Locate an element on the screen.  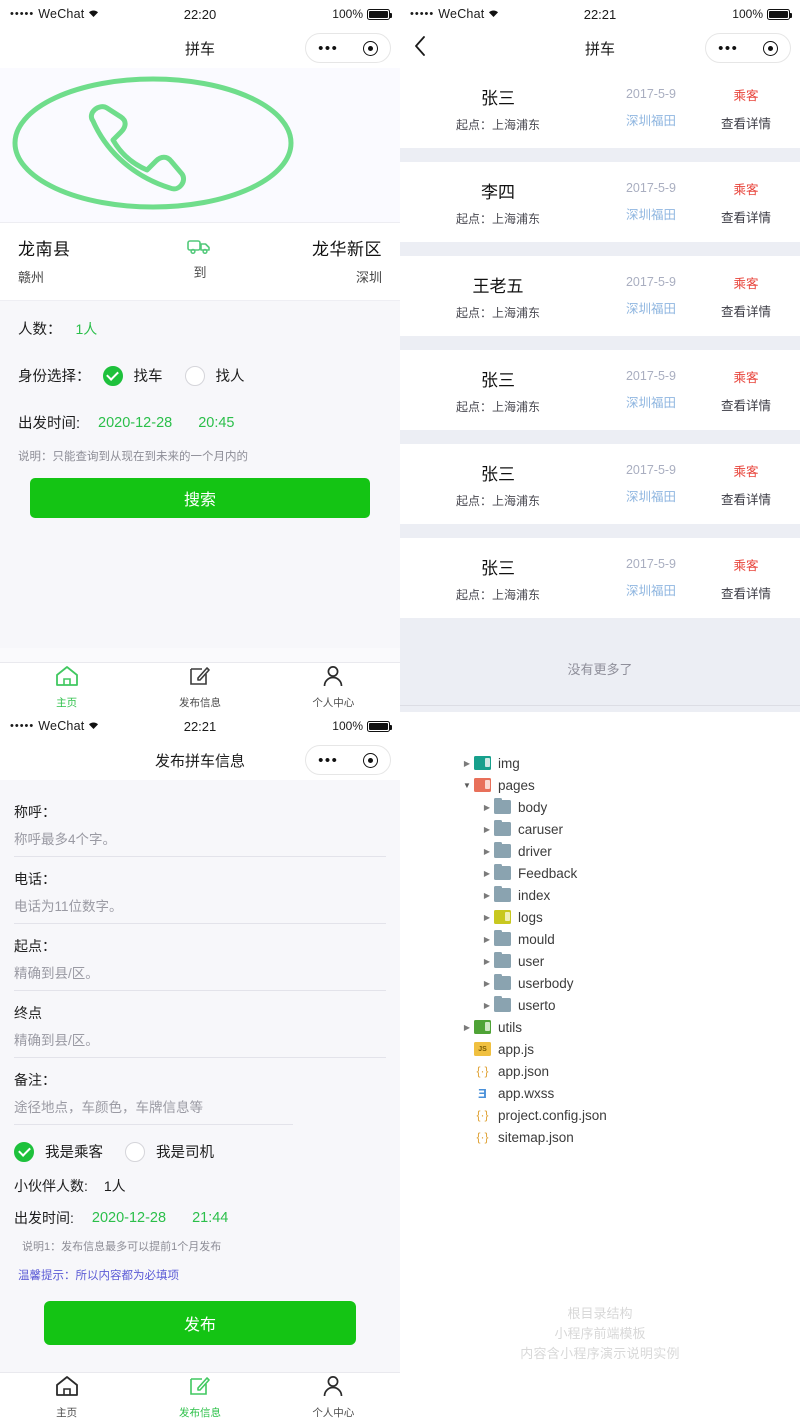
field-nickname: 称呼： is located at coordinates (200, 823).